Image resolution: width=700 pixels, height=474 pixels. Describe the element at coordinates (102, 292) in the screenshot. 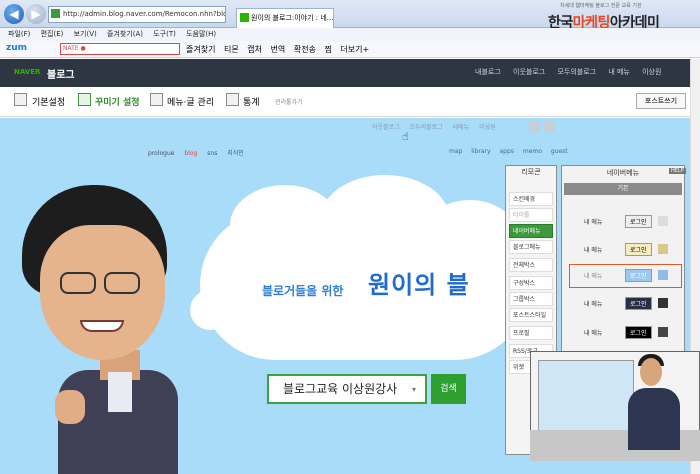

I see `caricature-face` at that location.